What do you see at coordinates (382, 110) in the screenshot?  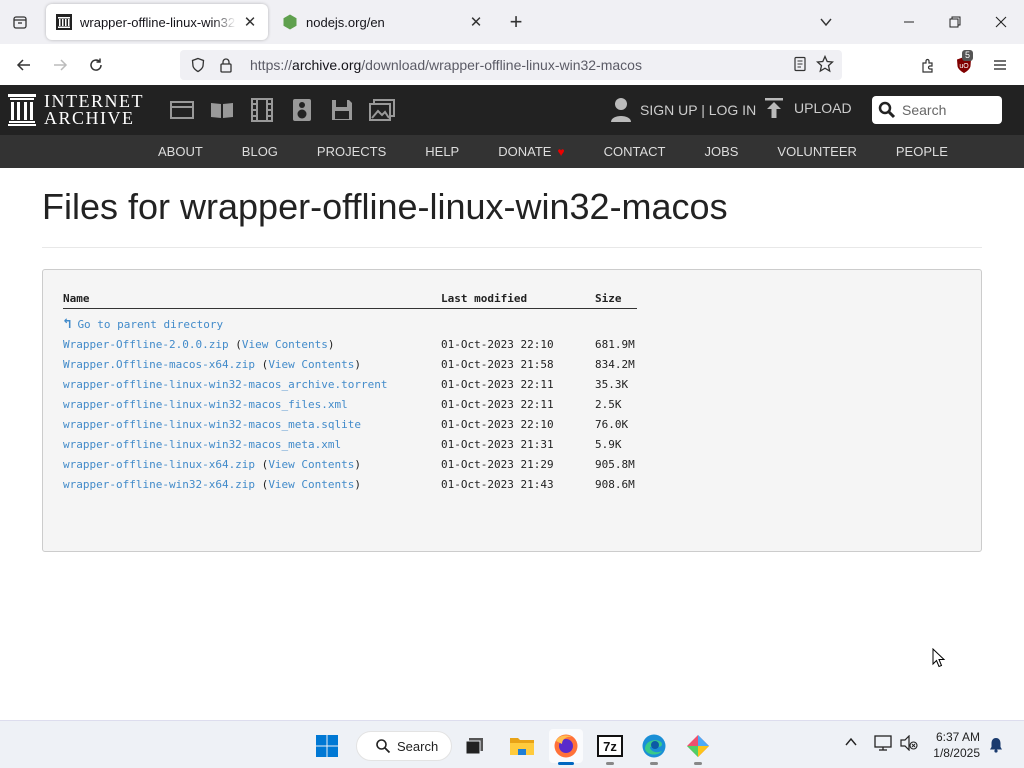 I see `images-icon` at bounding box center [382, 110].